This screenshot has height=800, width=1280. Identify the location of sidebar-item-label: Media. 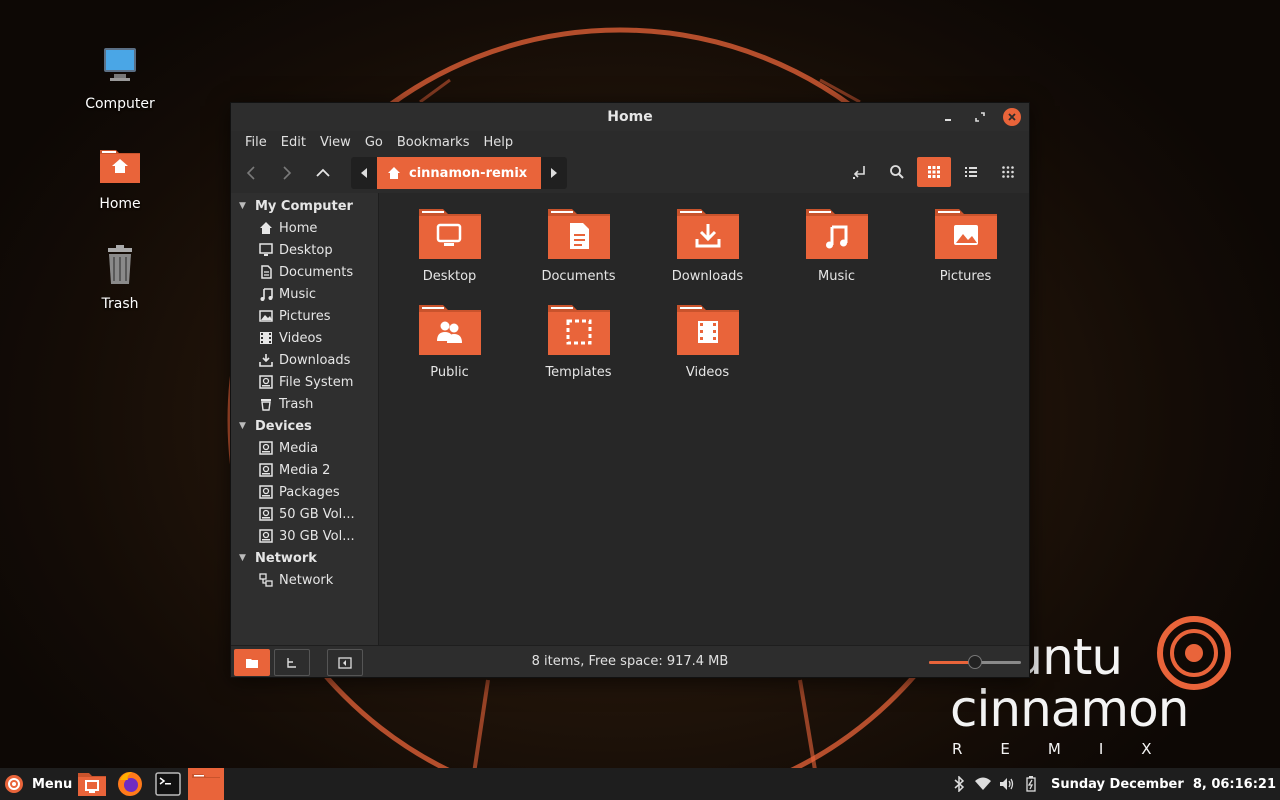
(299, 448).